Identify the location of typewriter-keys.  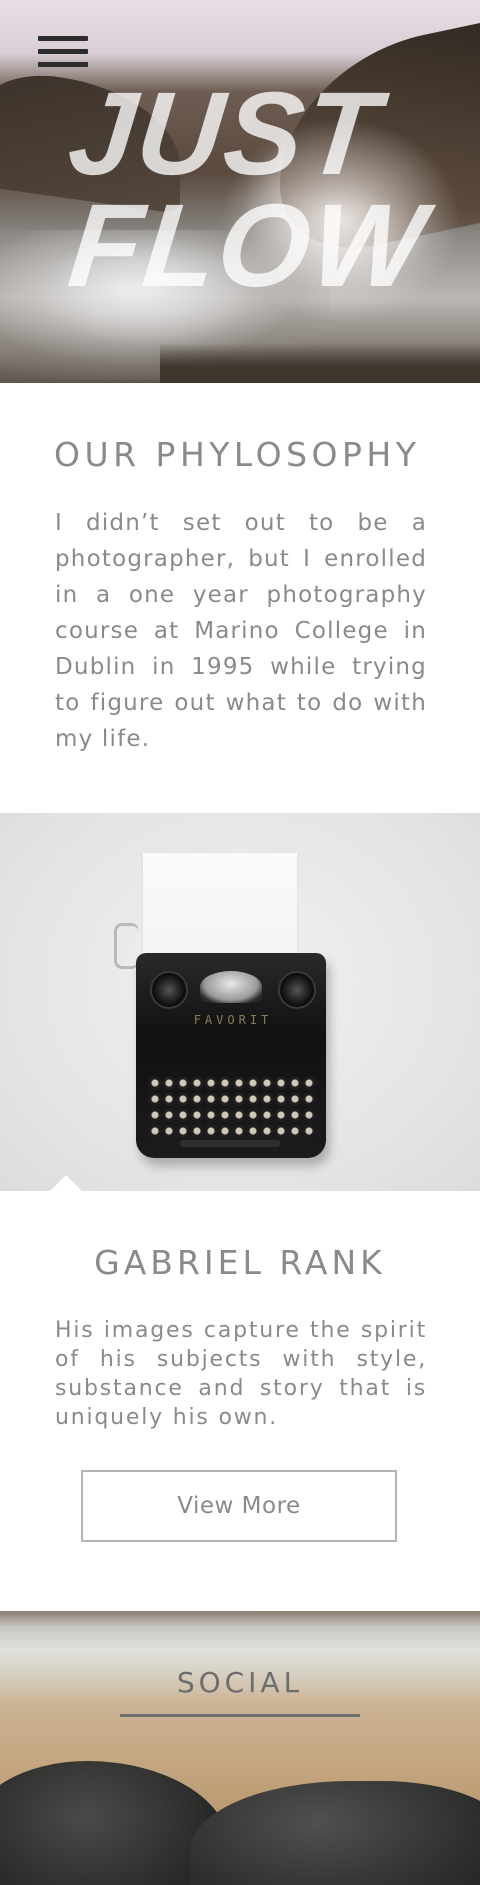
(233, 1108).